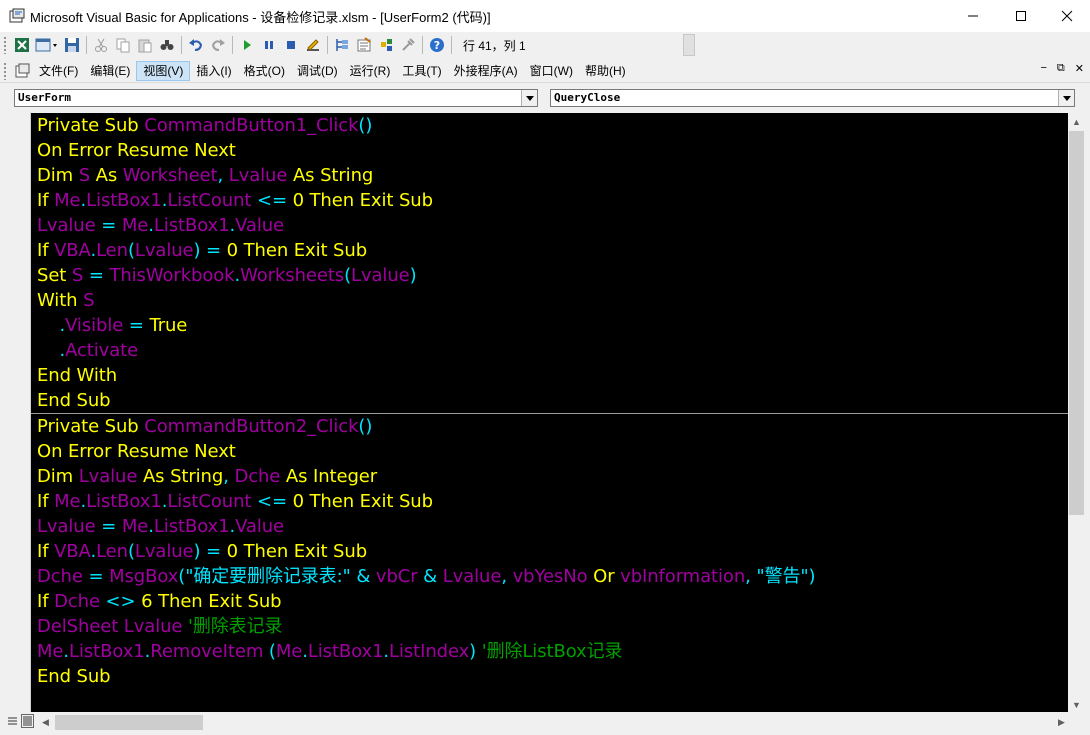  What do you see at coordinates (50, 651) in the screenshot?
I see `code-token: Me` at bounding box center [50, 651].